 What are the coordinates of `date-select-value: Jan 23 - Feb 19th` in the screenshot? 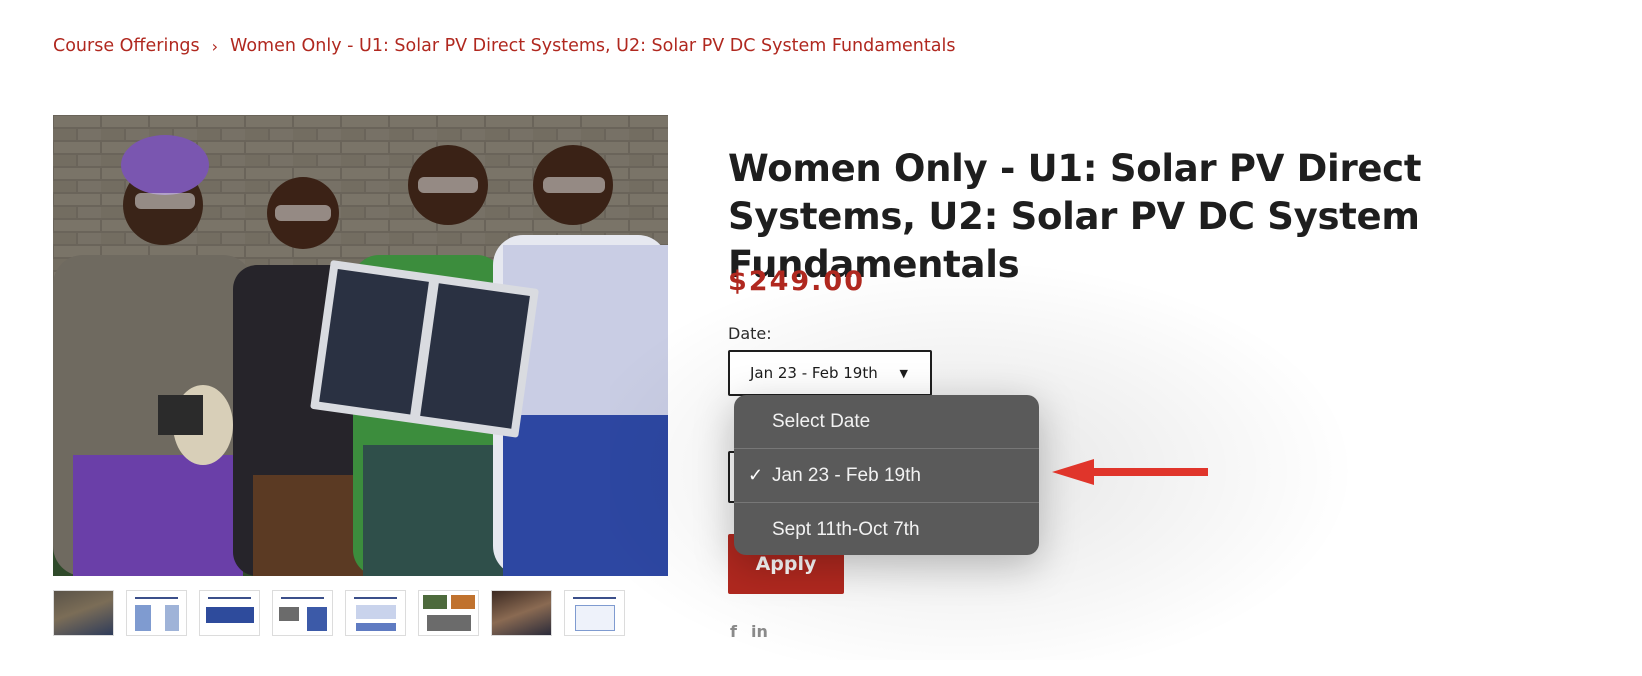 It's located at (814, 373).